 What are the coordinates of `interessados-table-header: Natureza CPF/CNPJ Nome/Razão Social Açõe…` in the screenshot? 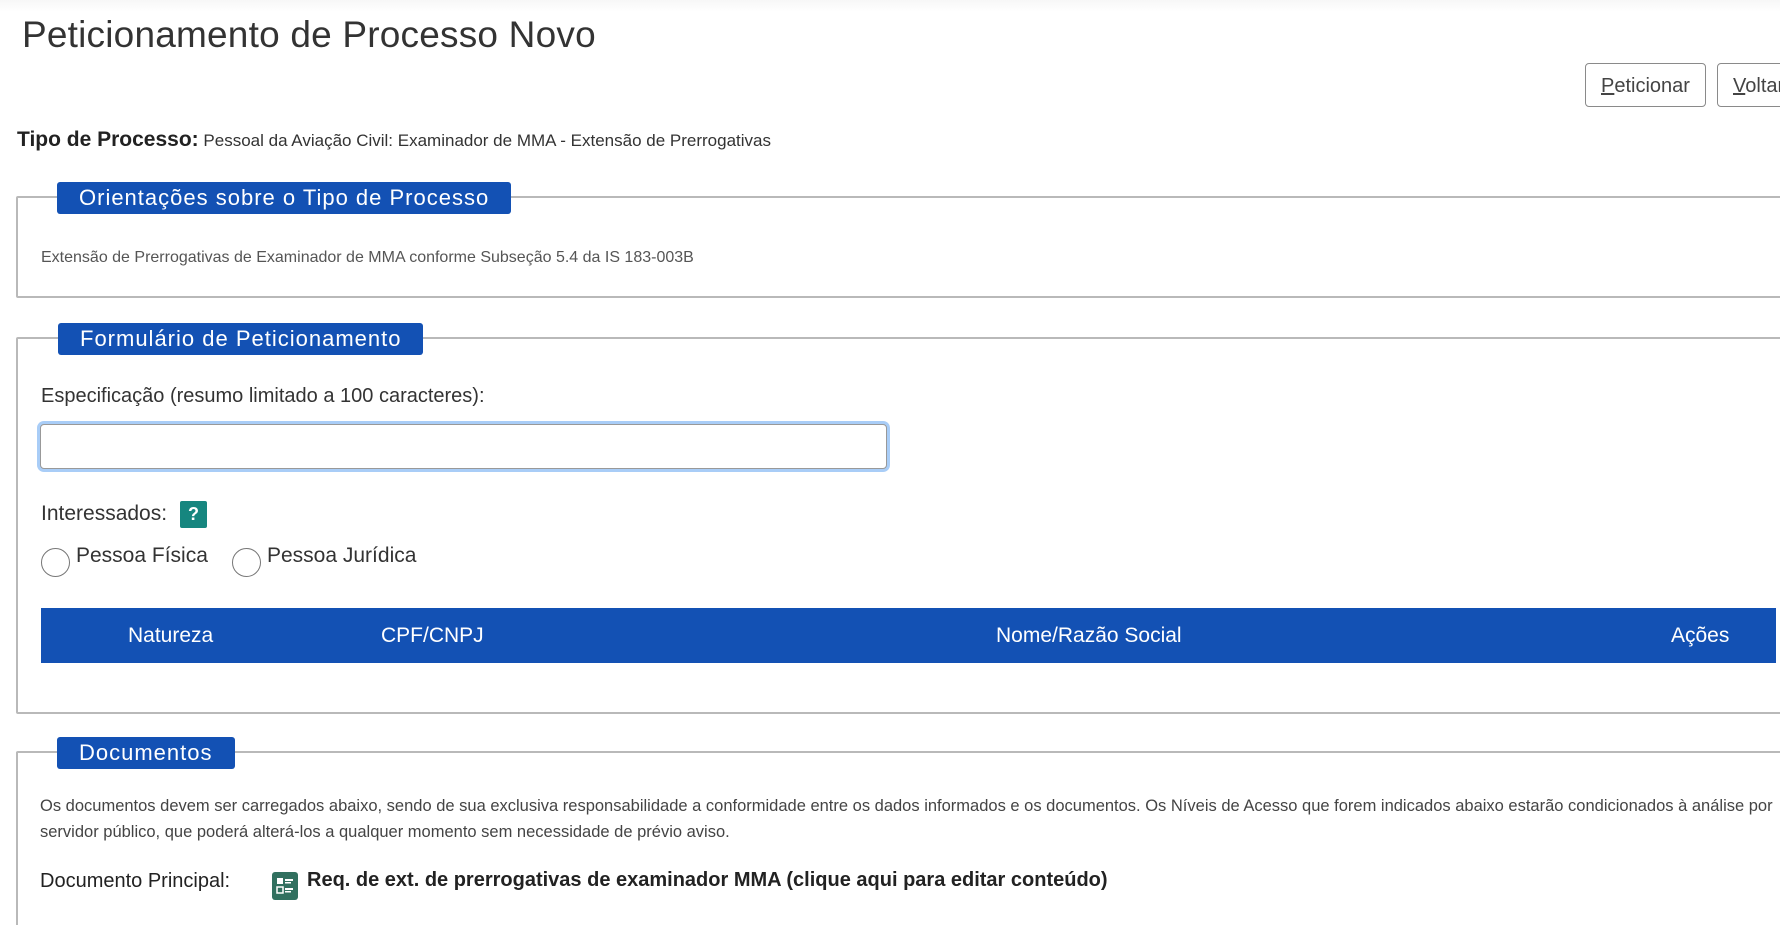 It's located at (908, 635).